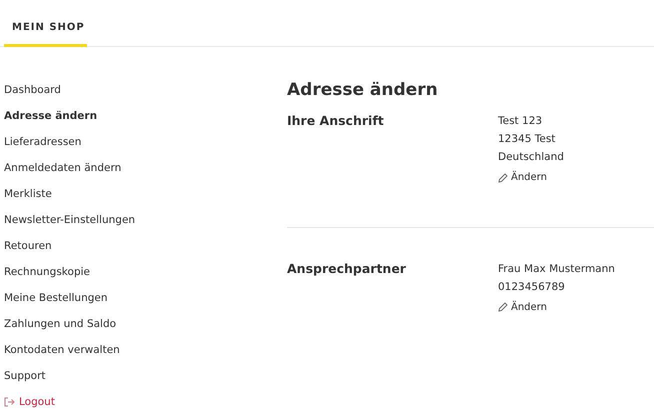 Image resolution: width=654 pixels, height=420 pixels. Describe the element at coordinates (363, 90) in the screenshot. I see `page-title: Adresse ändern` at that location.